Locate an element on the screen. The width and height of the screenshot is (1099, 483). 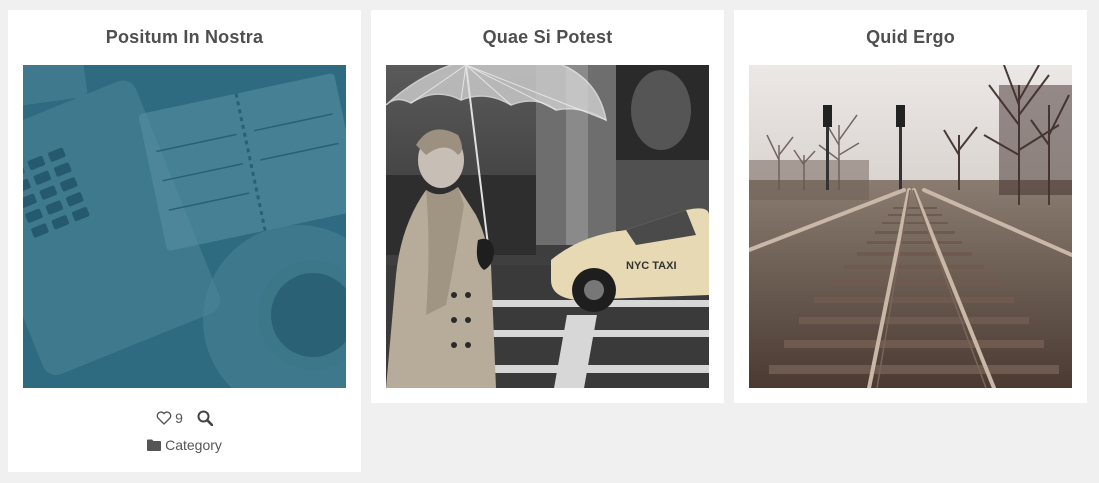
taxi-label: NYC TAXI is located at coordinates (651, 266).